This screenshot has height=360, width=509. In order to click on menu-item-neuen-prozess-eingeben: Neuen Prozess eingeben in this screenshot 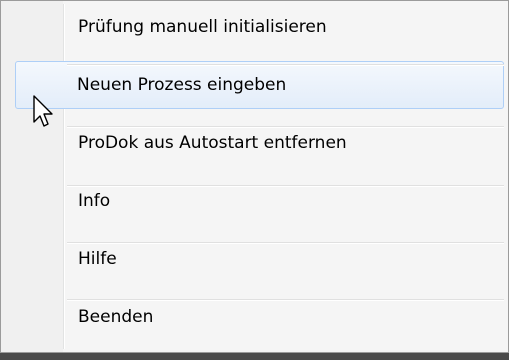, I will do `click(259, 85)`.